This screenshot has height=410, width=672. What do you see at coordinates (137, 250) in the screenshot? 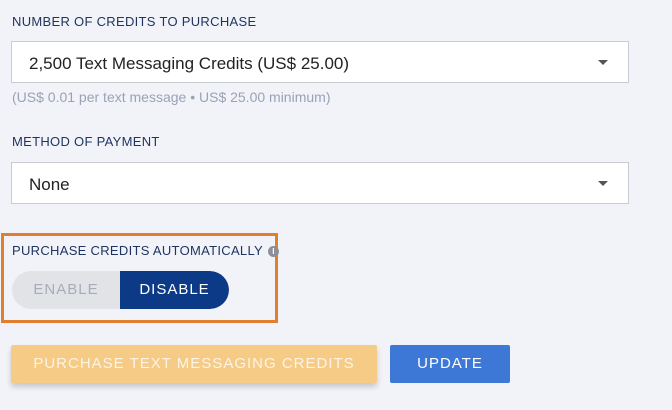
I see `auto-purchase-label-text: PURCHASE CREDITS AUTOMATICALLY` at bounding box center [137, 250].